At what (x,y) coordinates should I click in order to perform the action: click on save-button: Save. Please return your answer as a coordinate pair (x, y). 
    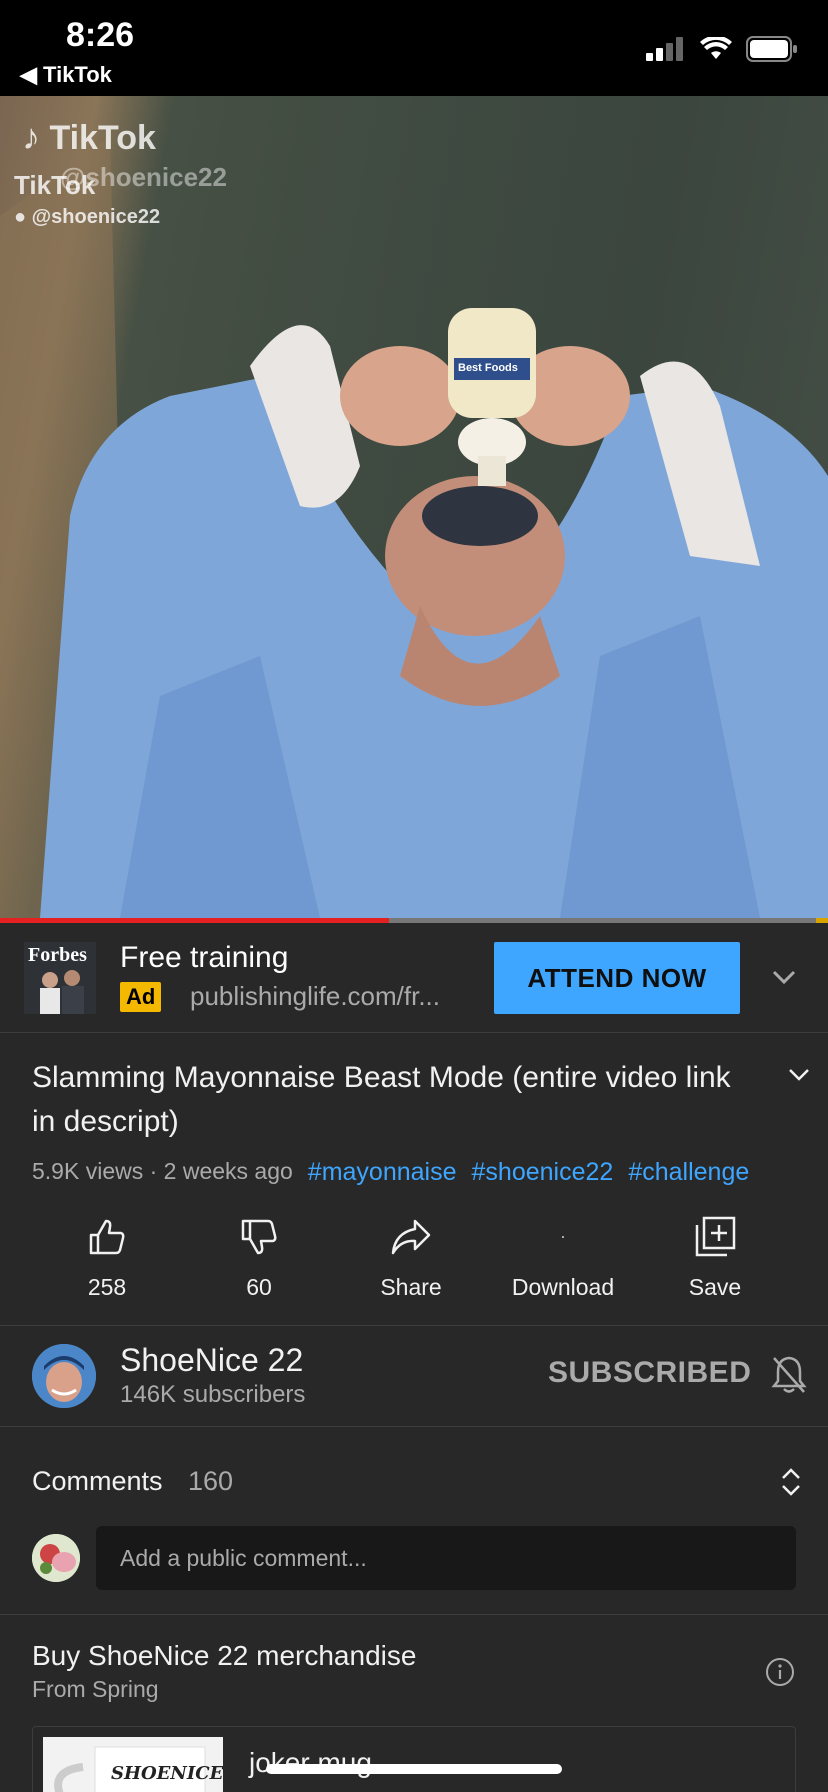
    Looking at the image, I should click on (715, 1256).